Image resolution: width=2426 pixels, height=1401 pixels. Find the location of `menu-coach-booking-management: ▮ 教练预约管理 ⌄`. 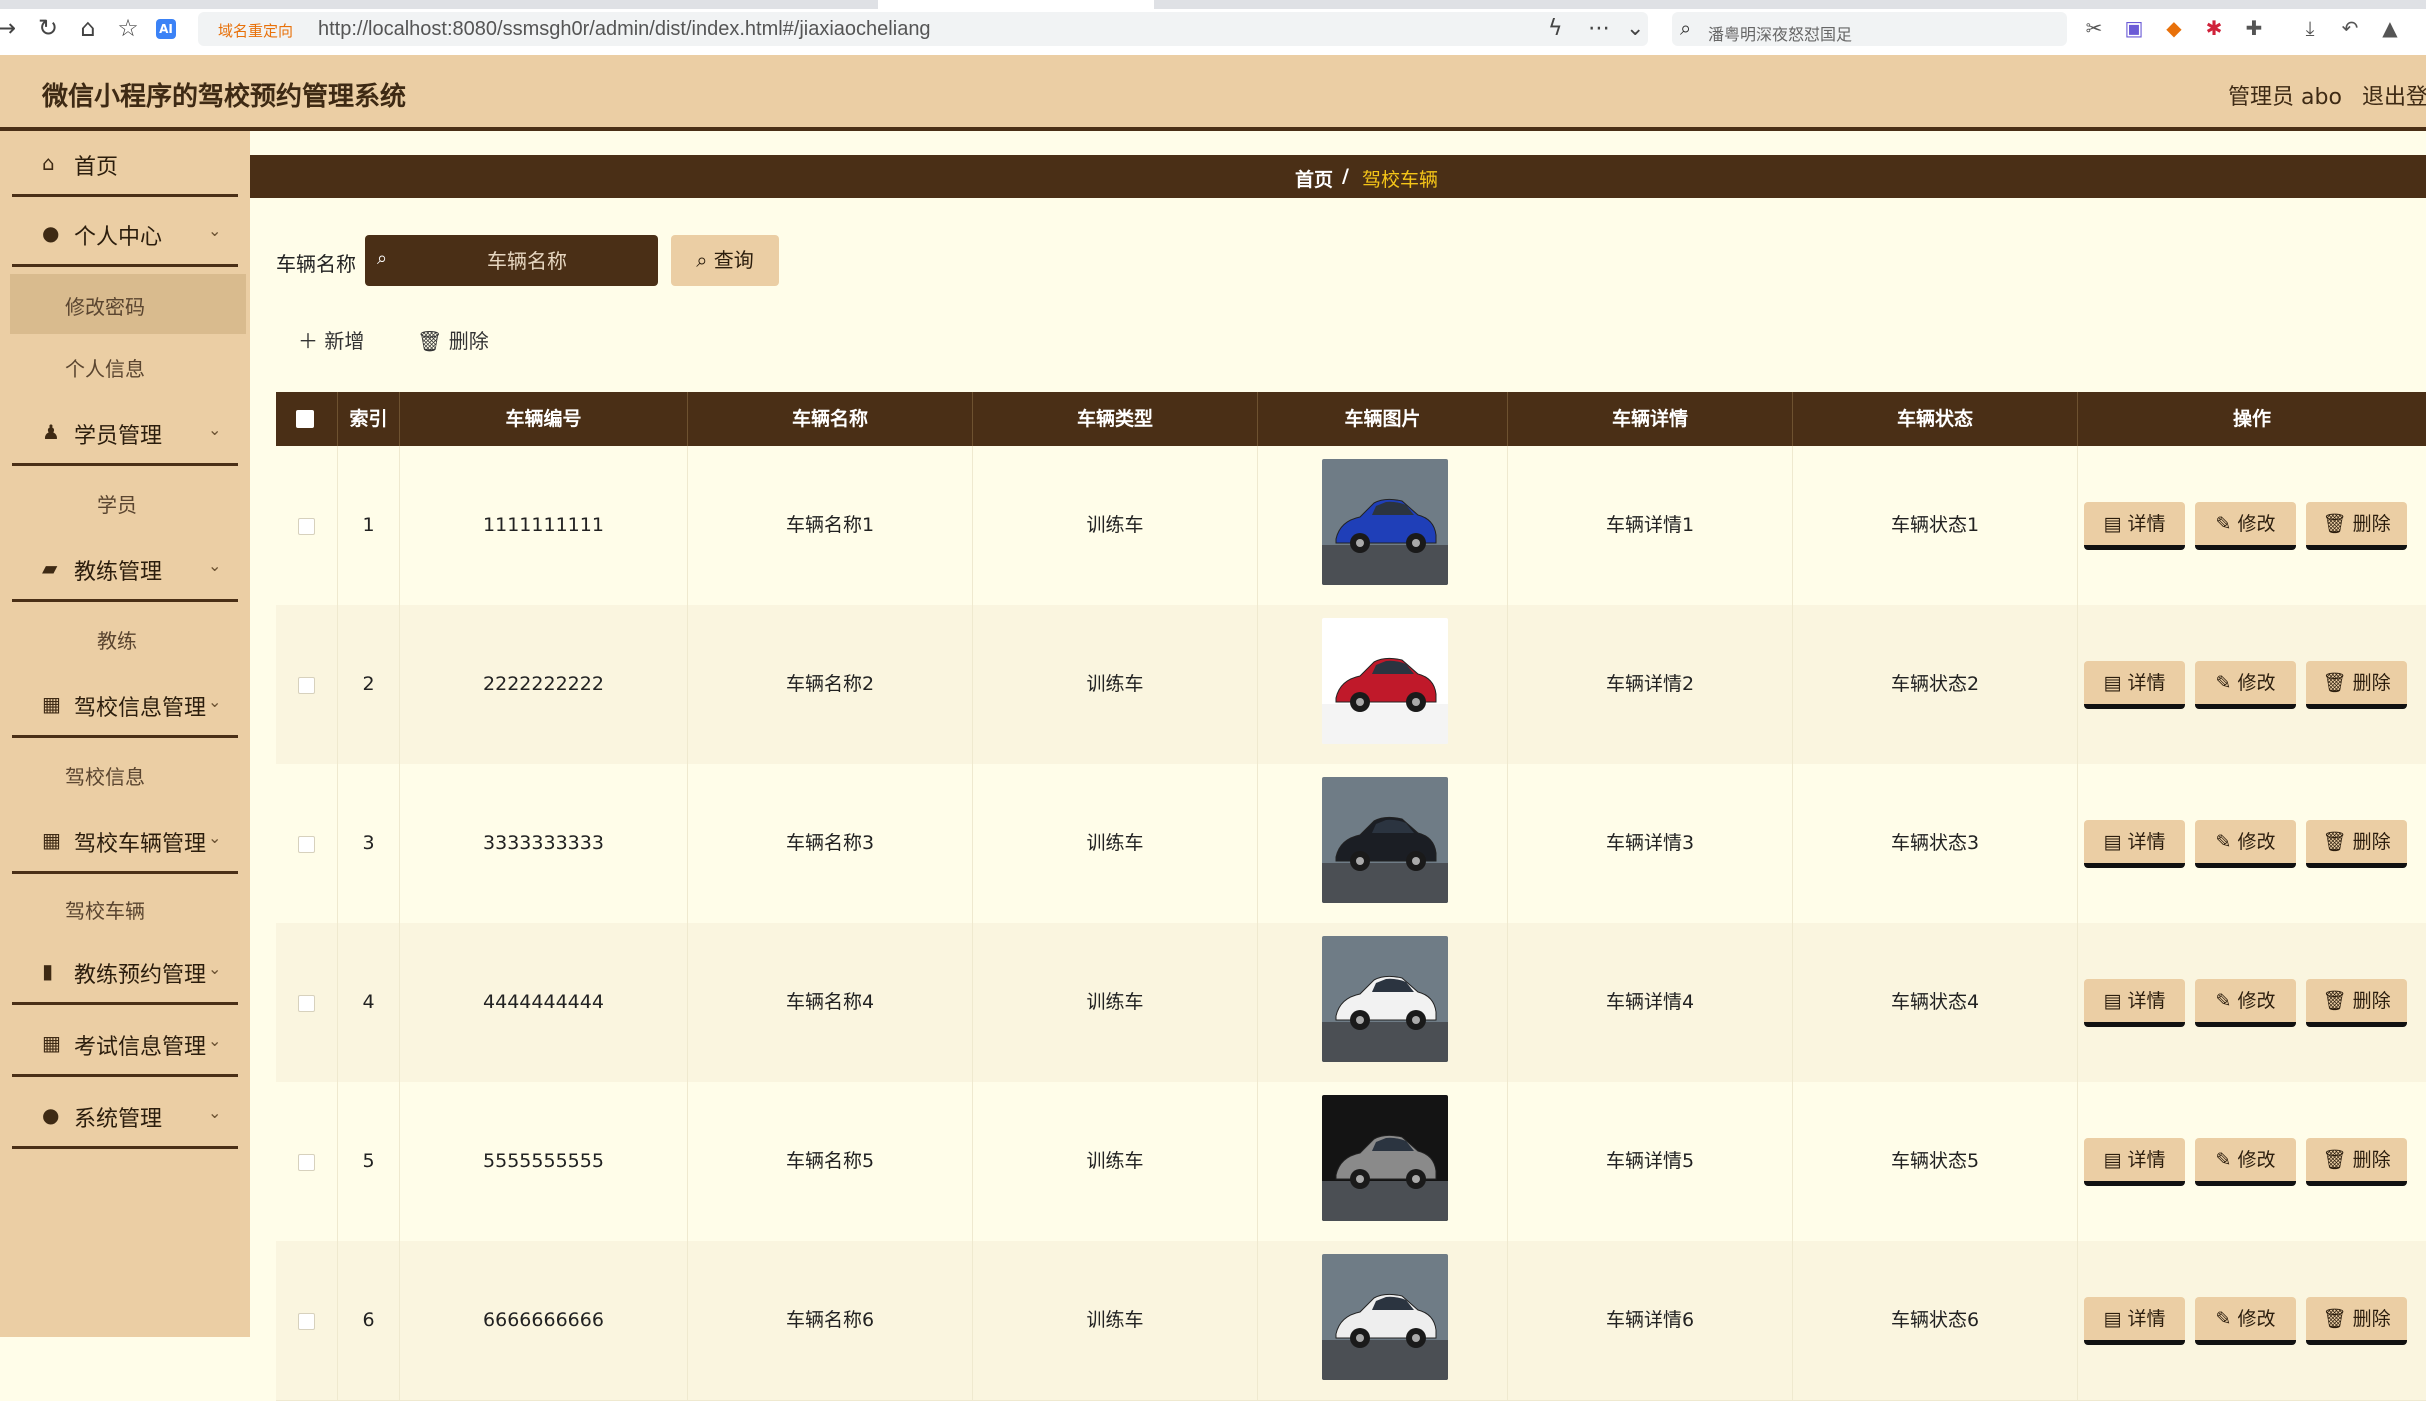

menu-coach-booking-management: ▮ 教练预约管理 ⌄ is located at coordinates (125, 972).